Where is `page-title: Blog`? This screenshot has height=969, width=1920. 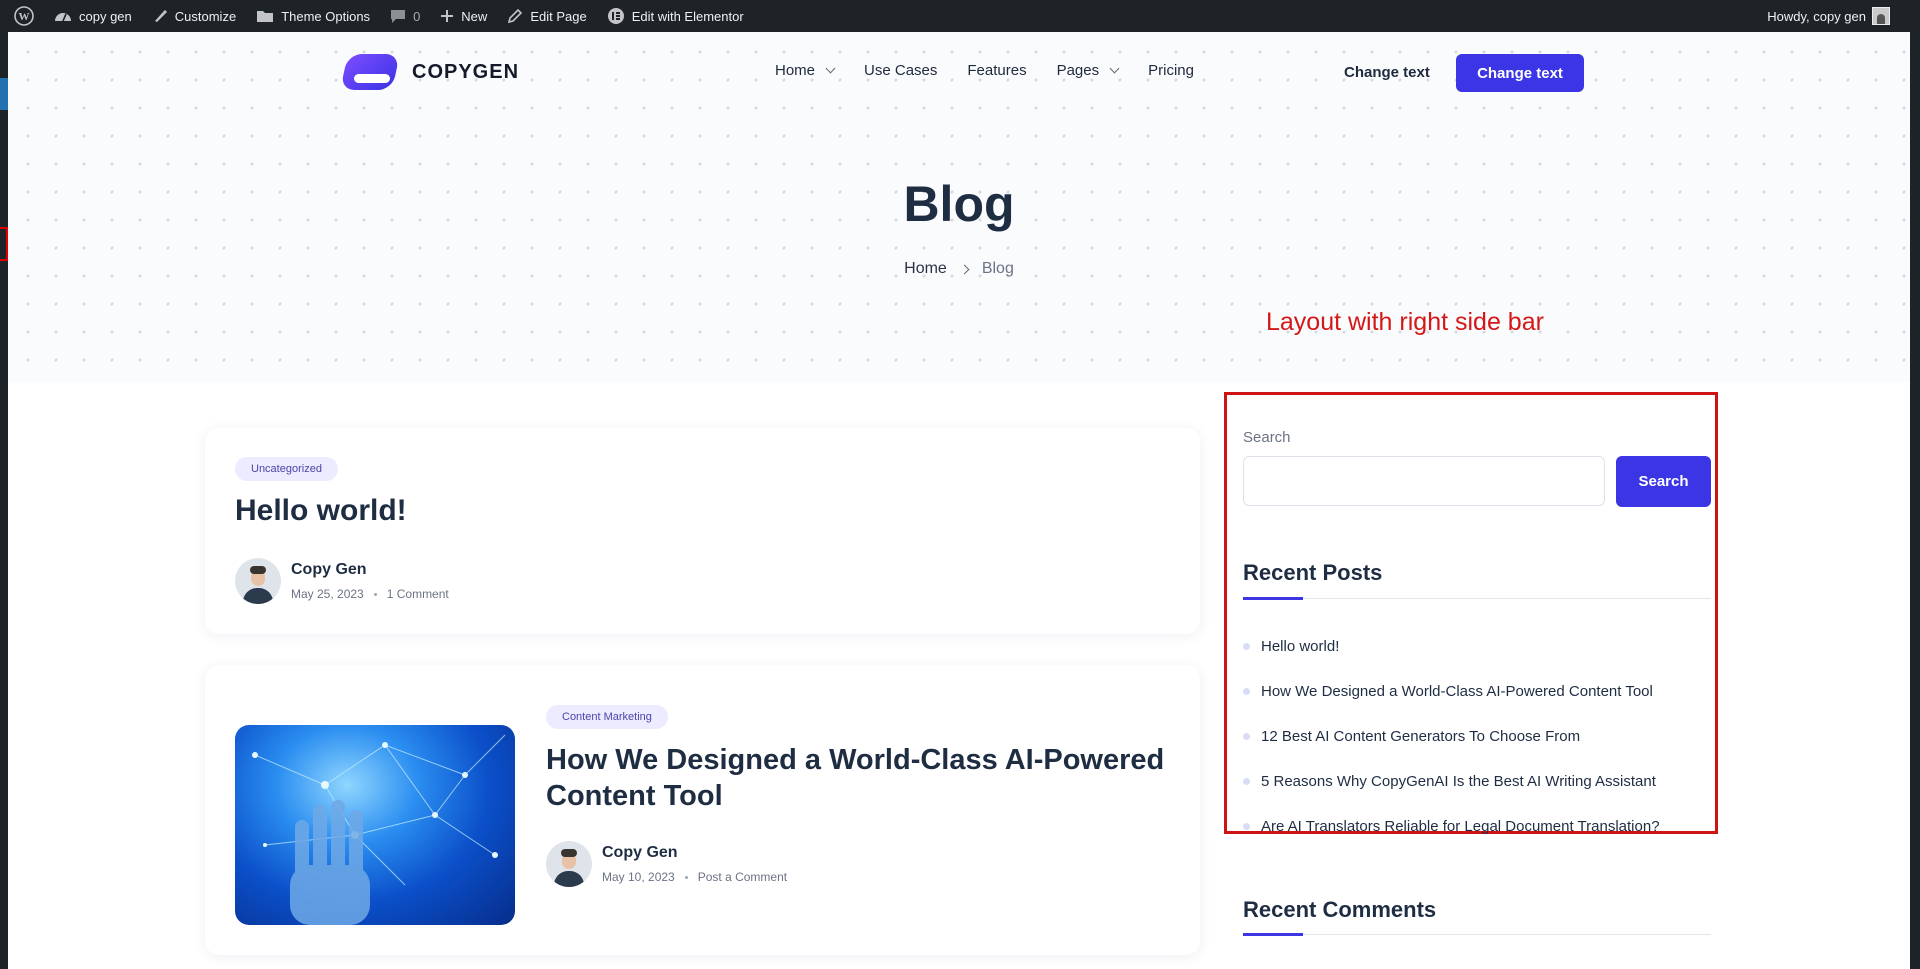
page-title: Blog is located at coordinates (959, 204).